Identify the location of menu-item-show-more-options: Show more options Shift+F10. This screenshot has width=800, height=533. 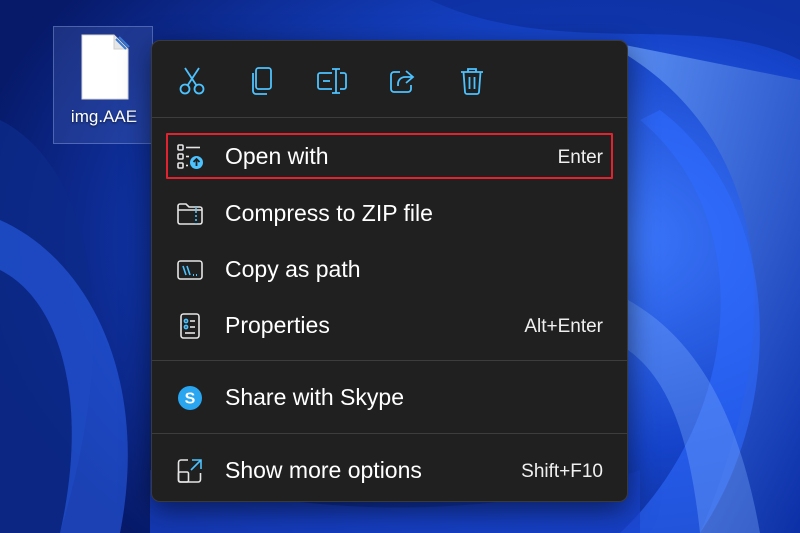
(390, 470).